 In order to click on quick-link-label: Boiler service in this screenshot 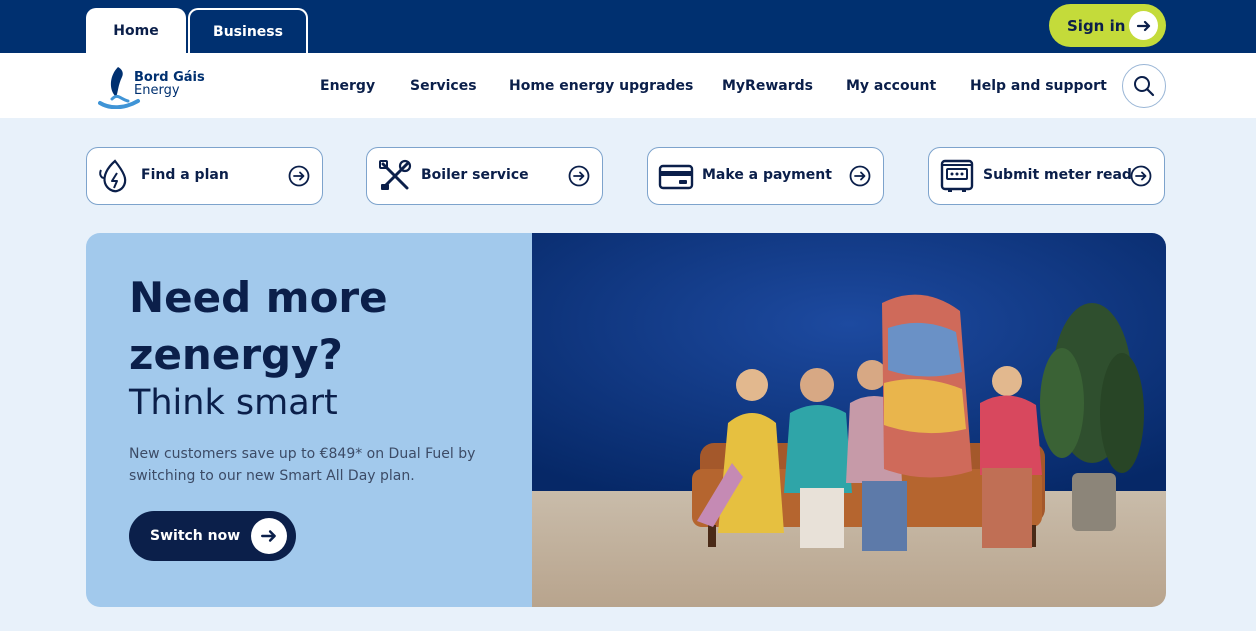, I will do `click(475, 175)`.